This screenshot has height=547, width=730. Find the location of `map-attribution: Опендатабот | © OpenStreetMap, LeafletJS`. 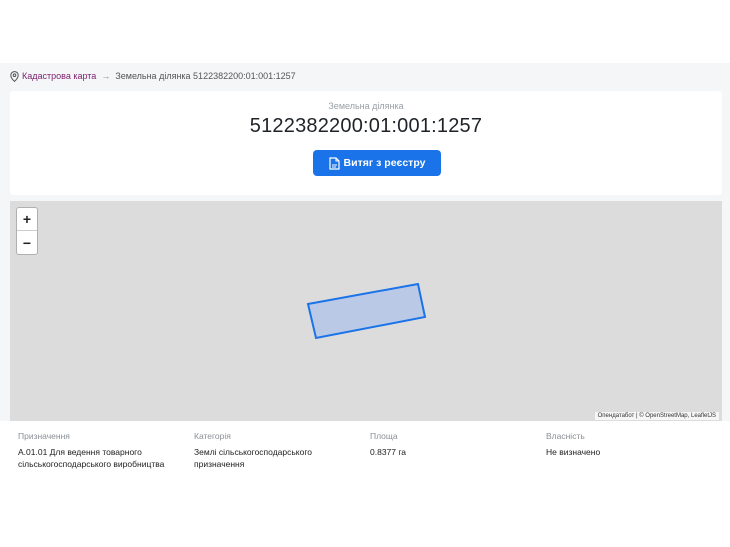

map-attribution: Опендатабот | © OpenStreetMap, LeafletJS is located at coordinates (656, 416).